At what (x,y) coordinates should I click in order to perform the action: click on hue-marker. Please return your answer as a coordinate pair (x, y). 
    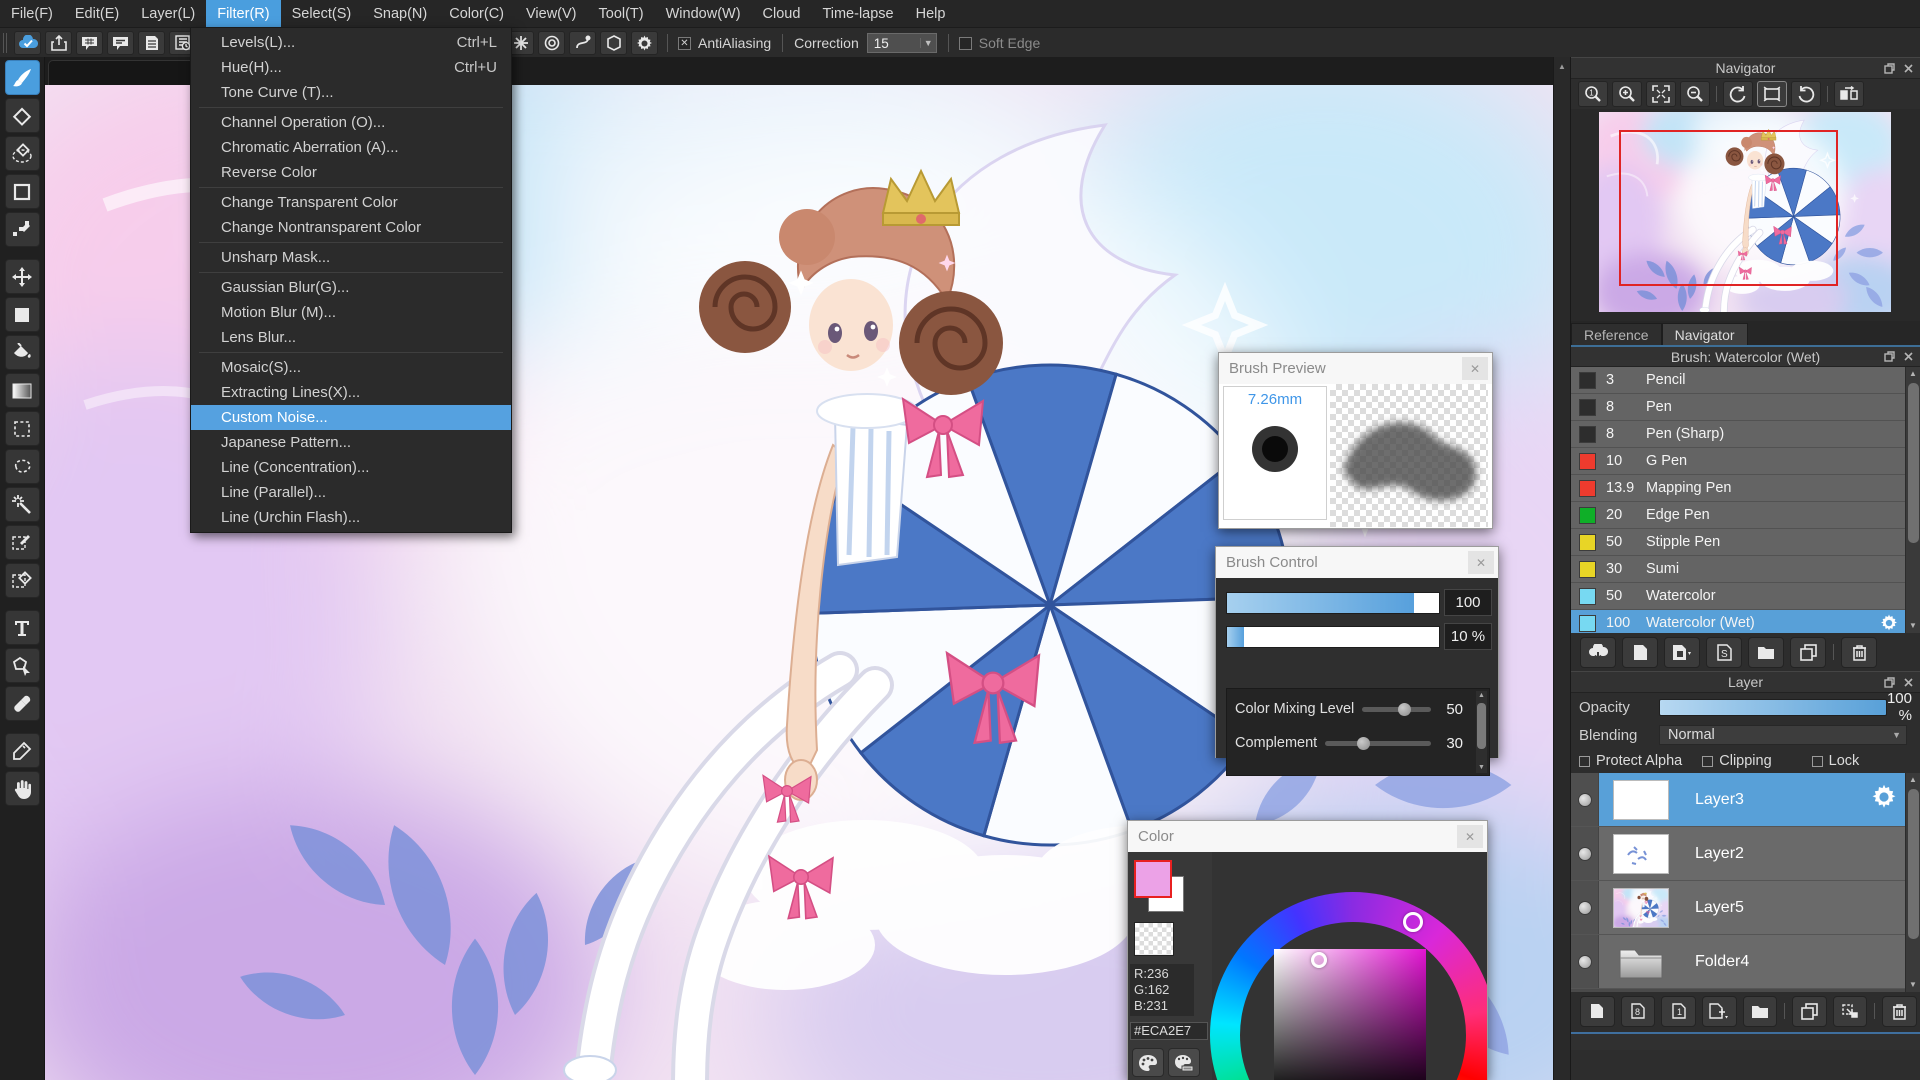
    Looking at the image, I should click on (1413, 922).